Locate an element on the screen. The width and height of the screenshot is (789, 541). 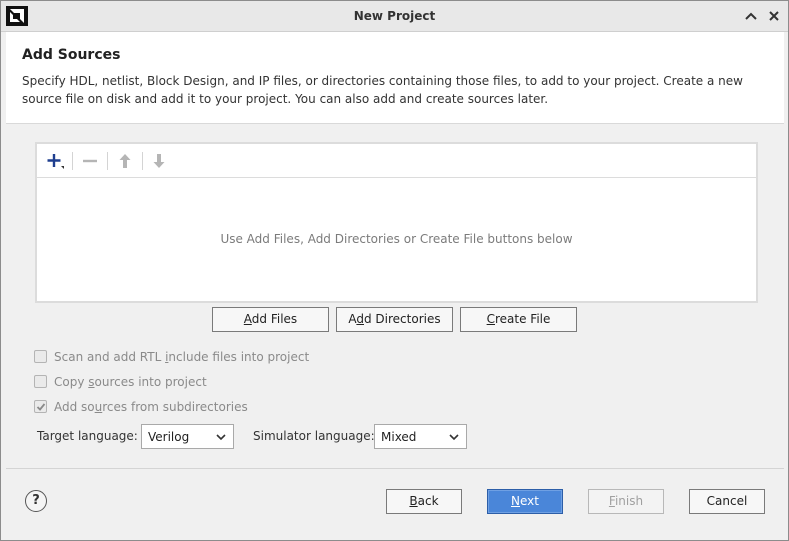
title-bar: New Project is located at coordinates (394, 16).